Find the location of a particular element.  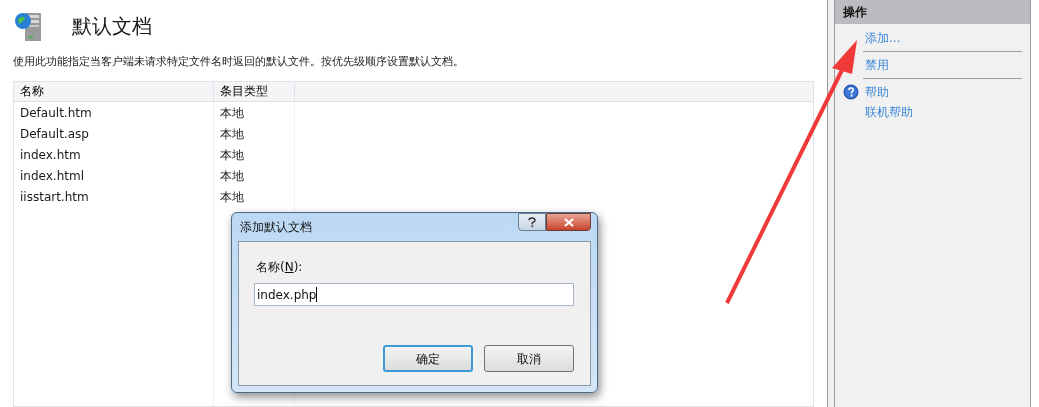

help-button is located at coordinates (532, 222).